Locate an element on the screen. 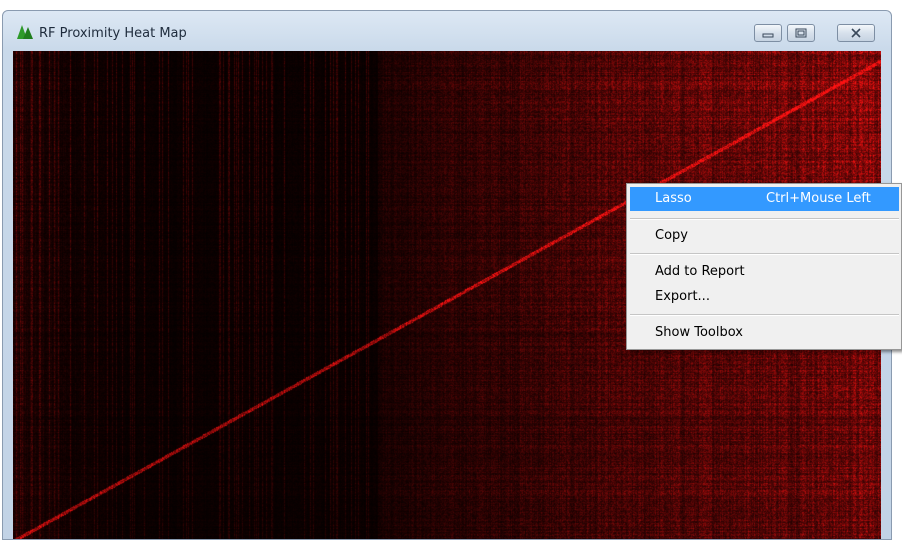  menu-item-label: Lasso is located at coordinates (673, 198).